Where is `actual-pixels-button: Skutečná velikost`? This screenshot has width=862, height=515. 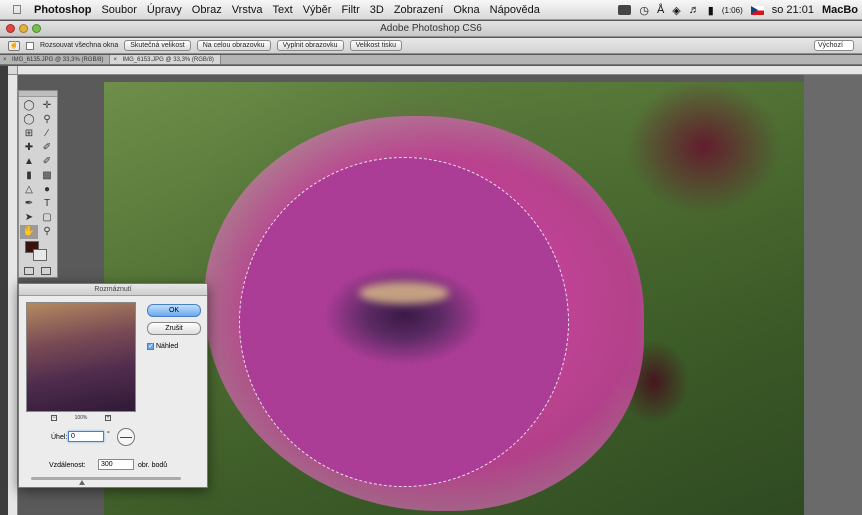 actual-pixels-button: Skutečná velikost is located at coordinates (157, 45).